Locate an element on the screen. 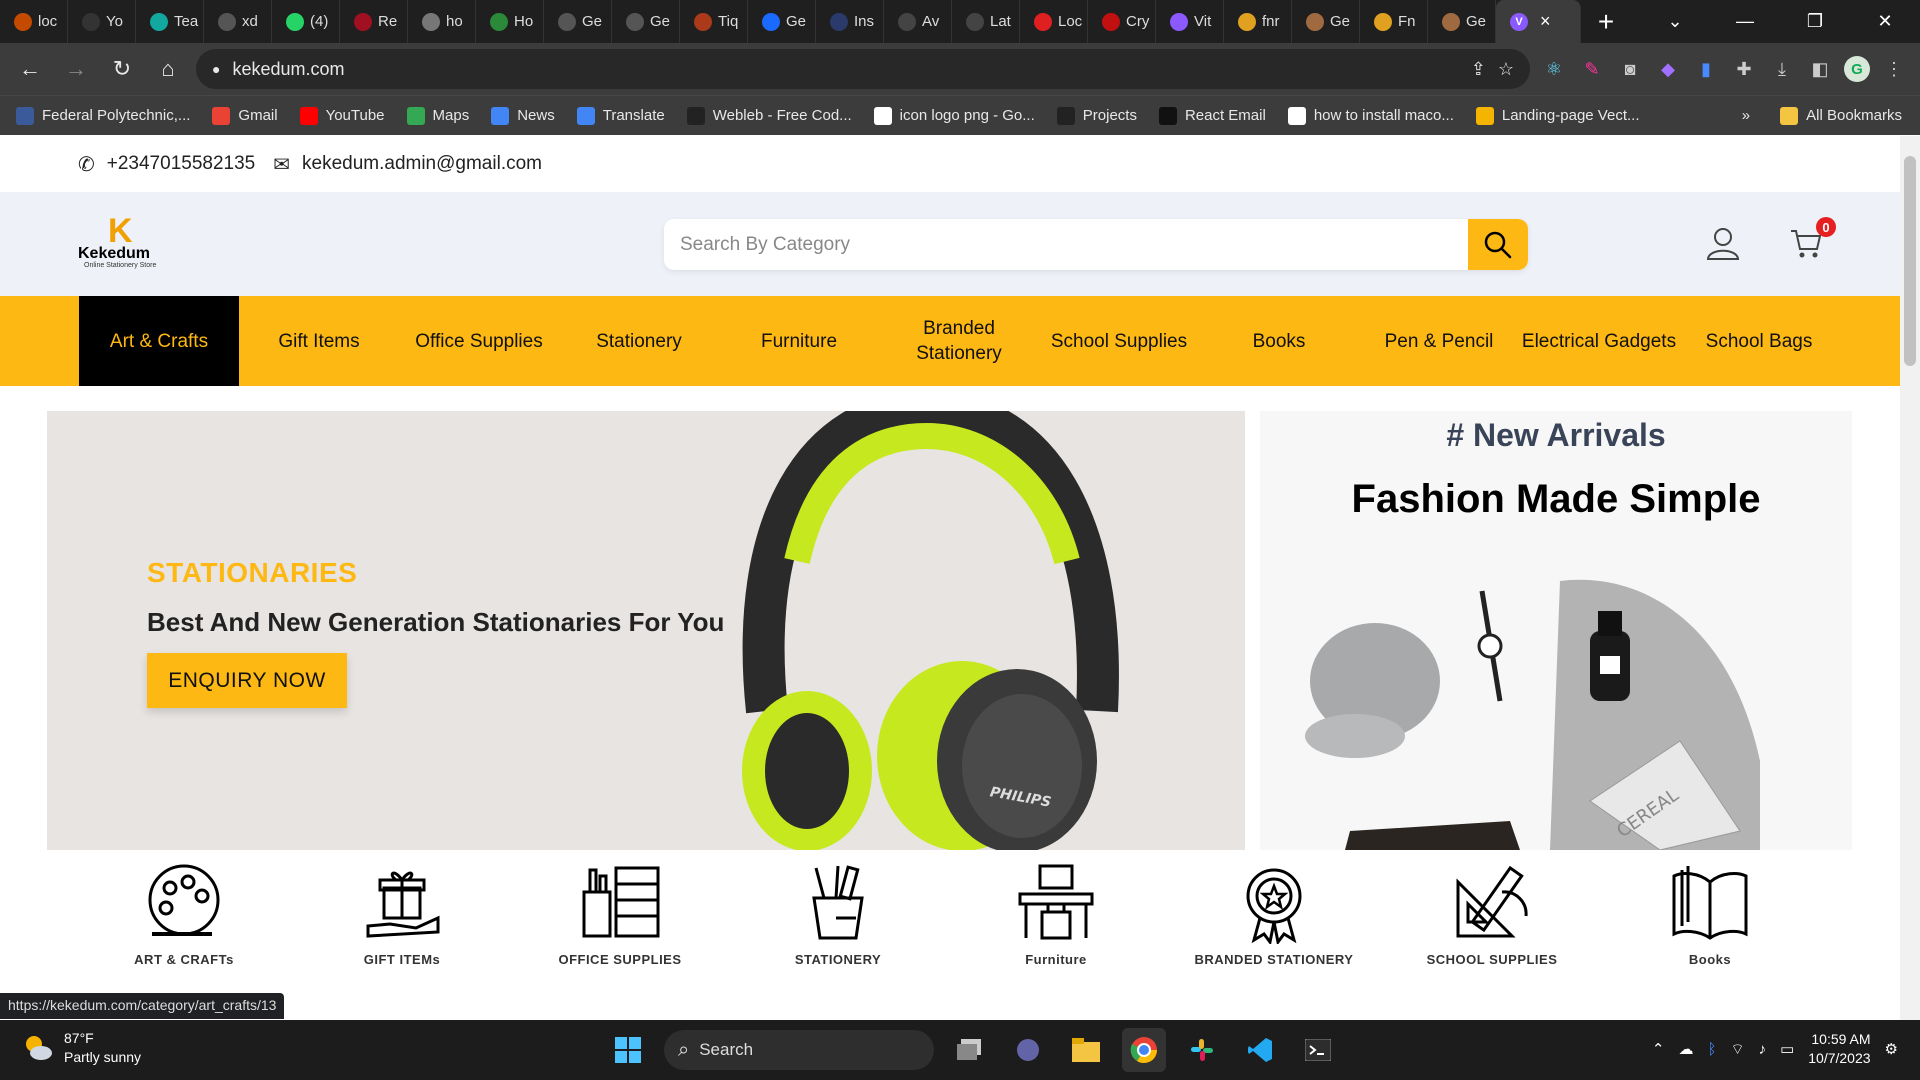  volume-icon: ♪ is located at coordinates (1763, 1049).